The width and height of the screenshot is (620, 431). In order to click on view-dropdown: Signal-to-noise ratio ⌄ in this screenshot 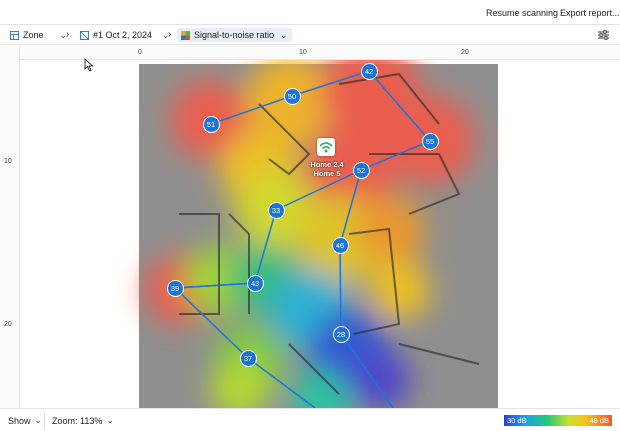, I will do `click(234, 35)`.